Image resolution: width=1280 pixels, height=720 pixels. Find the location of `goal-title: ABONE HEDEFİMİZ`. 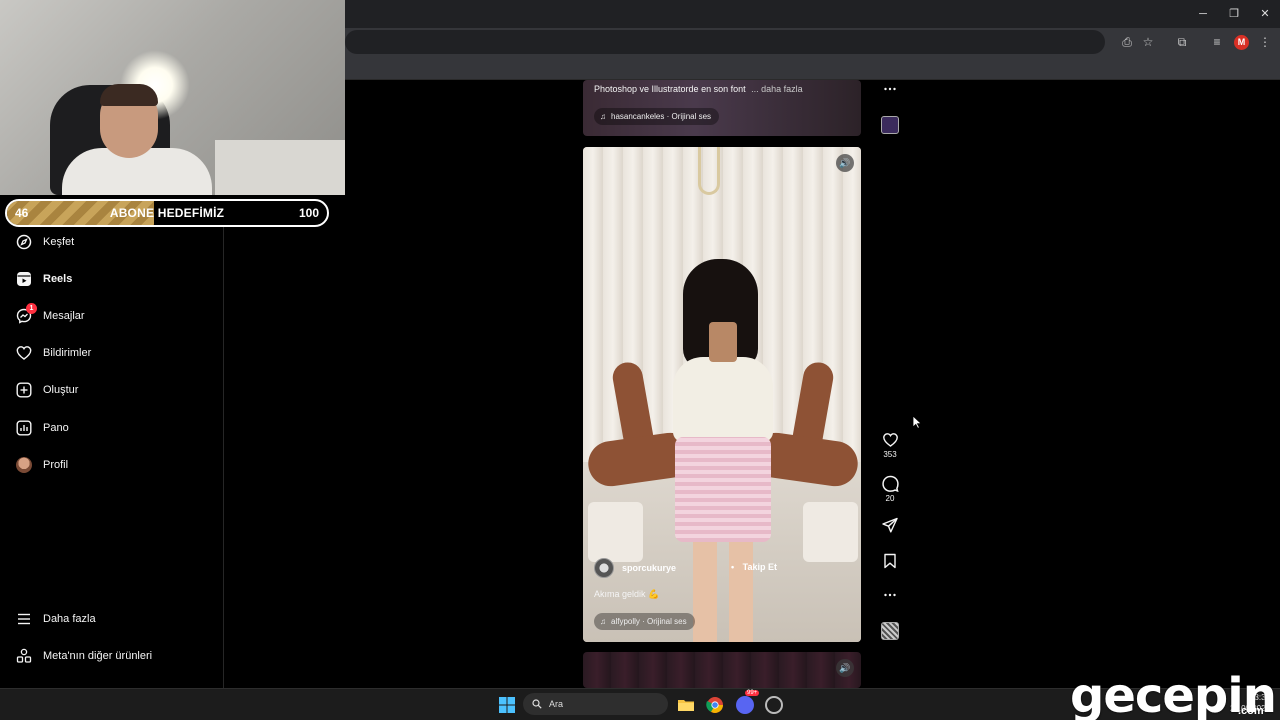

goal-title: ABONE HEDEFİMİZ is located at coordinates (167, 213).